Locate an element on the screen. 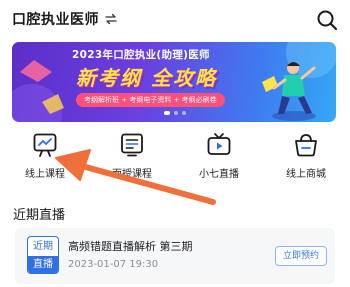 This screenshot has width=350, height=287. swap-arrows-icon is located at coordinates (111, 19).